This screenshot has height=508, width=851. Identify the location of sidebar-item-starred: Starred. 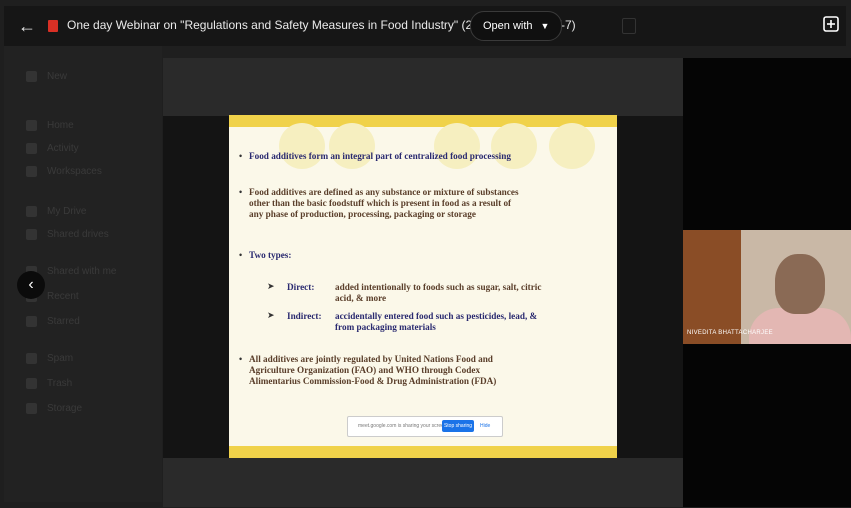
(53, 321).